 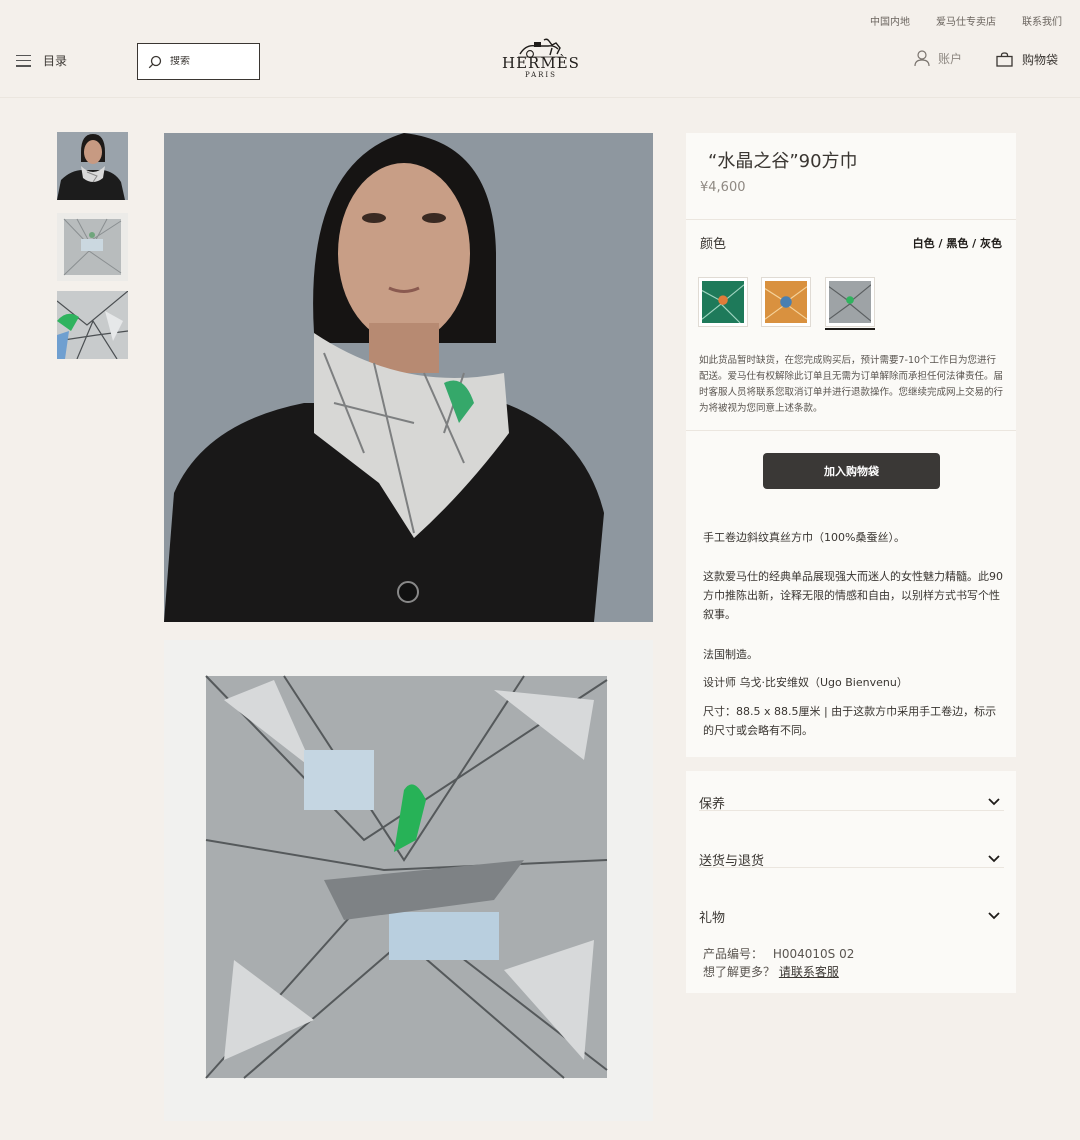 I want to click on more-info: 想了解更多？ 请联系客服, so click(x=771, y=971).